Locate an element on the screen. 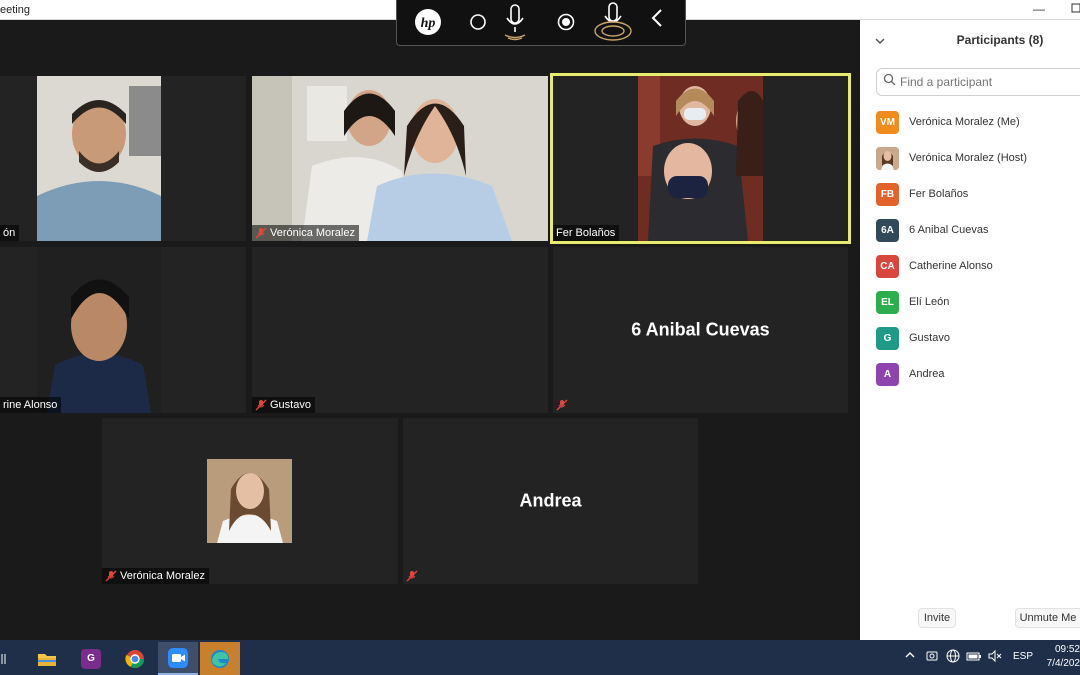 Image resolution: width=1080 pixels, height=675 pixels. windows-taskbar: G ESP 09:52 7/4/202 is located at coordinates (540, 657).